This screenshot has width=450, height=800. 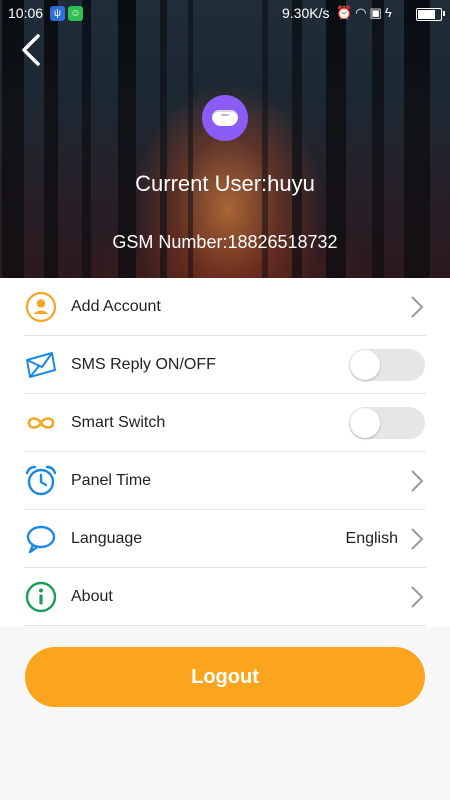 What do you see at coordinates (41, 365) in the screenshot?
I see `envelope-icon` at bounding box center [41, 365].